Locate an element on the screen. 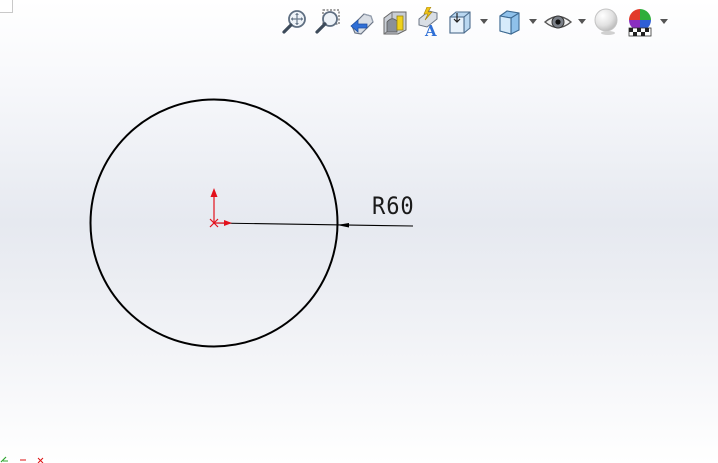 Image resolution: width=718 pixels, height=463 pixels. view-orientation-icon is located at coordinates (460, 22).